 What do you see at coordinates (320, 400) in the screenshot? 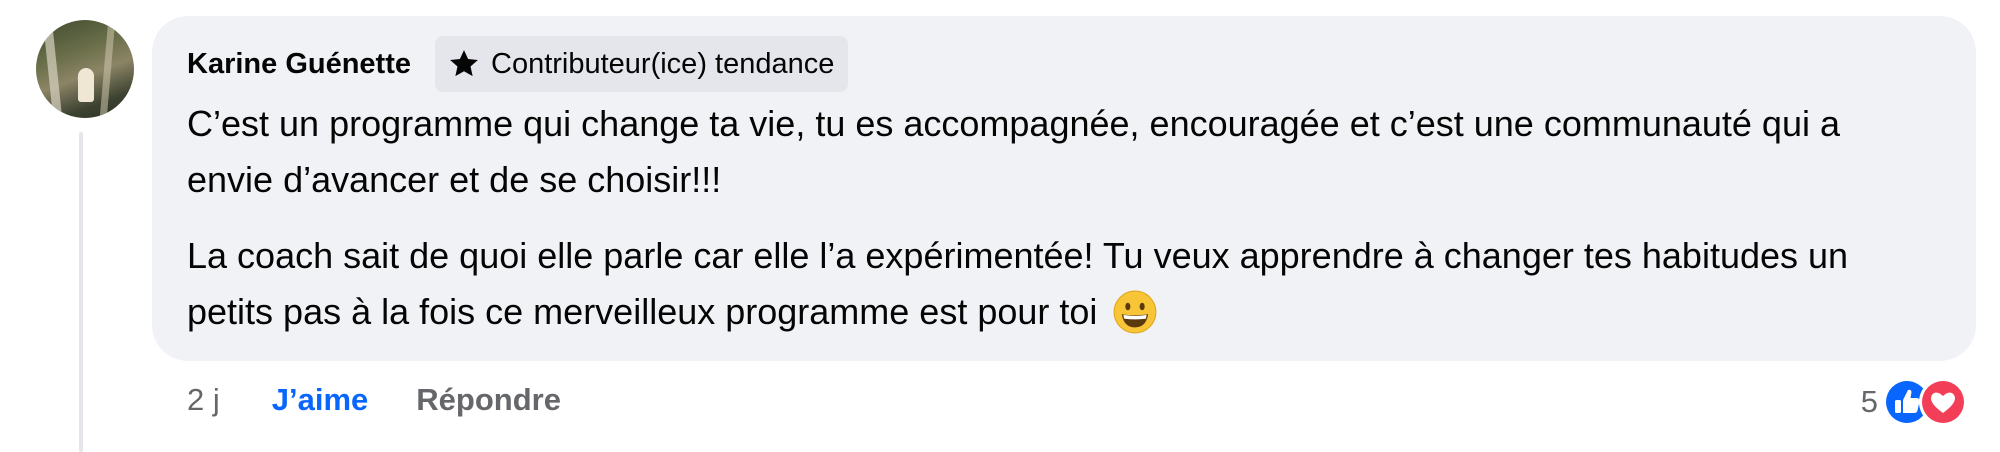
I see `like-button: J’aime` at bounding box center [320, 400].